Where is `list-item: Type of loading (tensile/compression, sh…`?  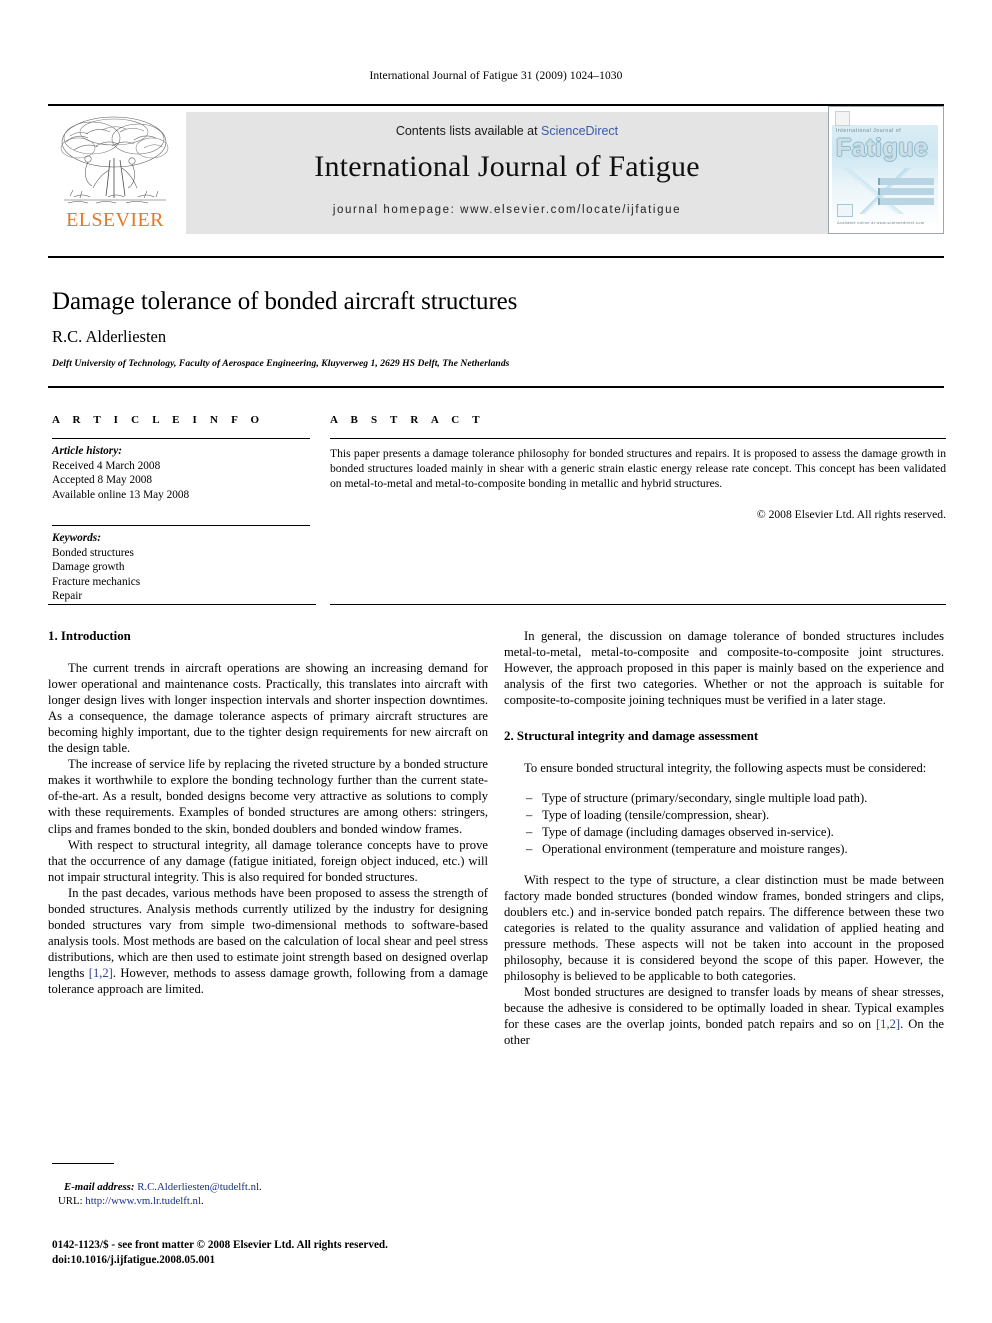 list-item: Type of loading (tensile/compression, sh… is located at coordinates (735, 815).